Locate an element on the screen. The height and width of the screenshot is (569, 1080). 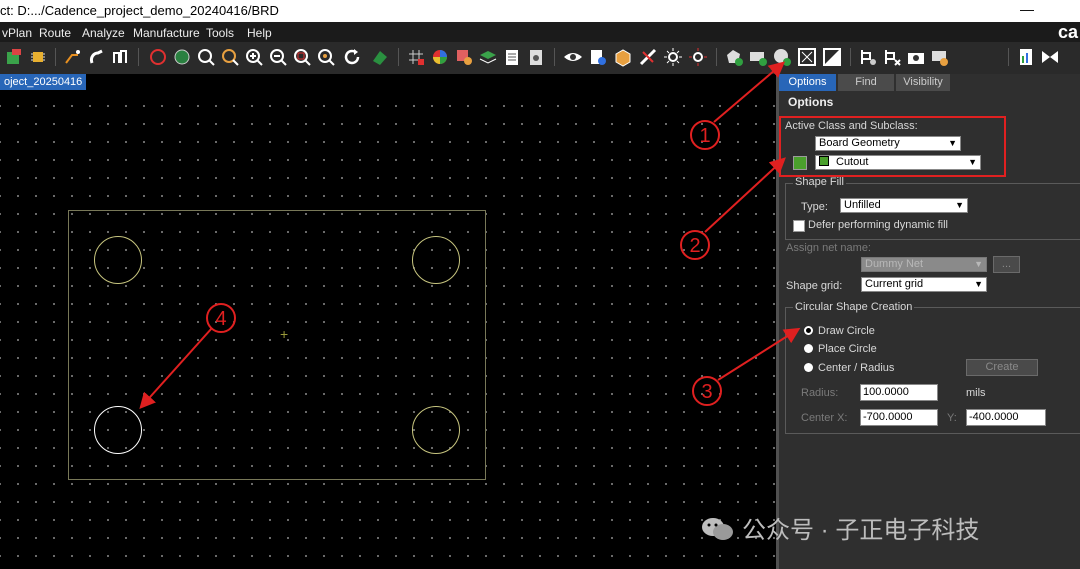
shadow-icon is located at coordinates (464, 57).